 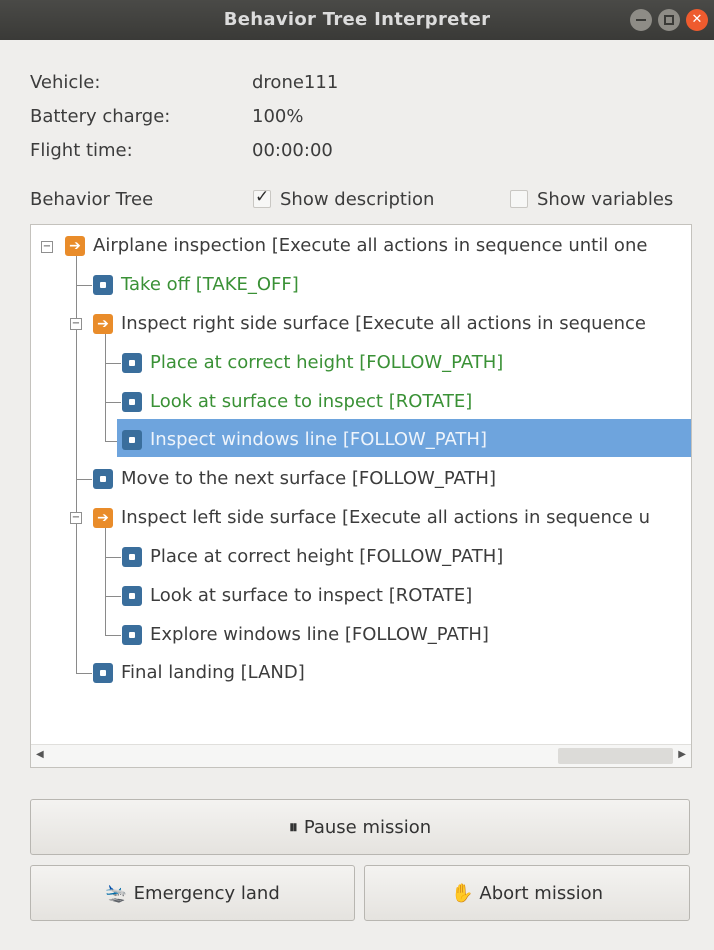 I want to click on pause-mission-button: ⏸ Pause mission, so click(x=360, y=827).